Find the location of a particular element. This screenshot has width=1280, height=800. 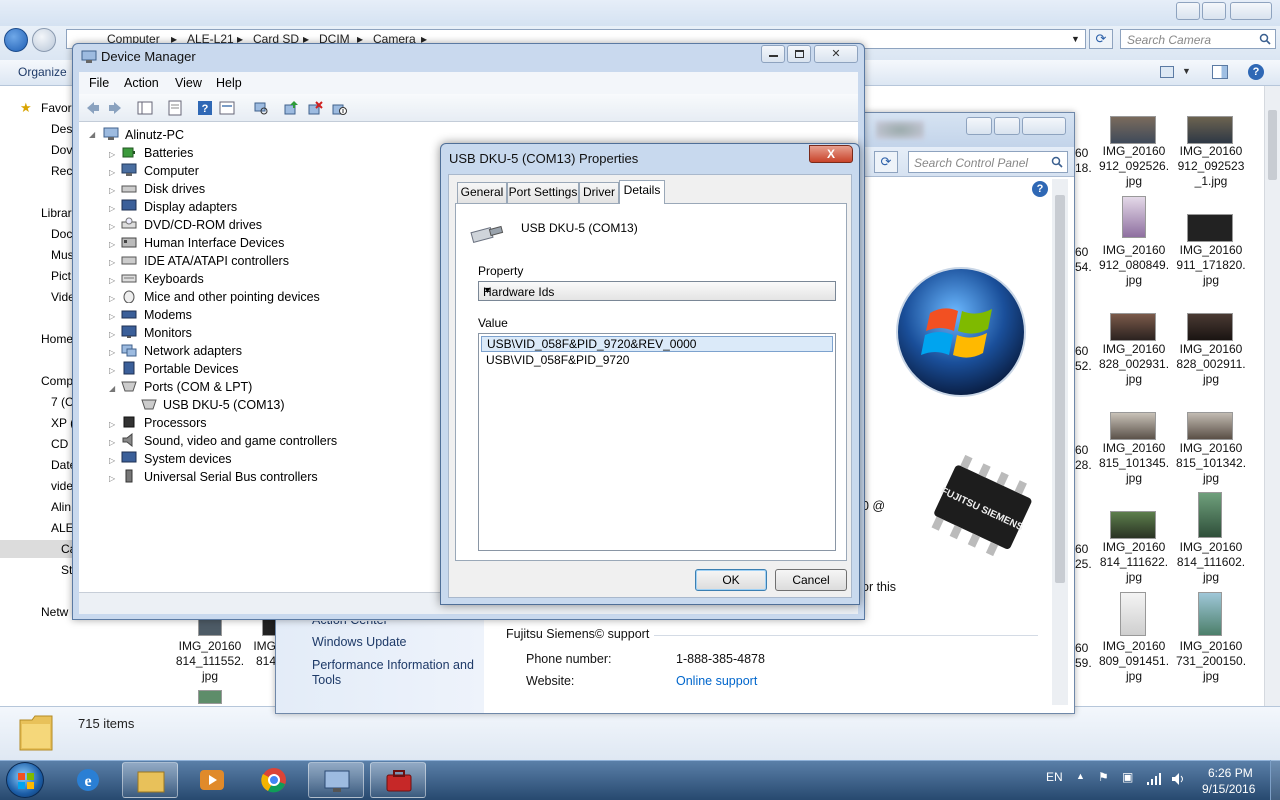

tree-item-mice: Mice and other pointing devices is located at coordinates (232, 297).